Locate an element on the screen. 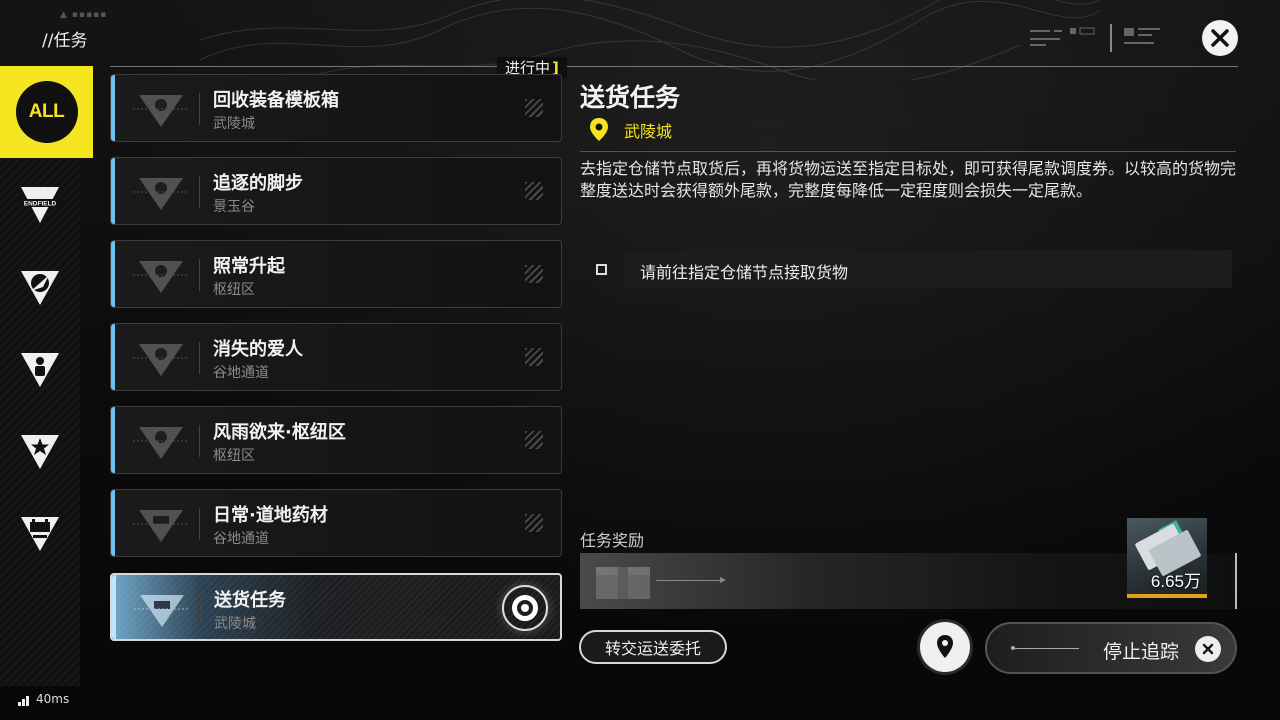 This screenshot has width=1280, height=720. quest-title: 照常升起 is located at coordinates (249, 266).